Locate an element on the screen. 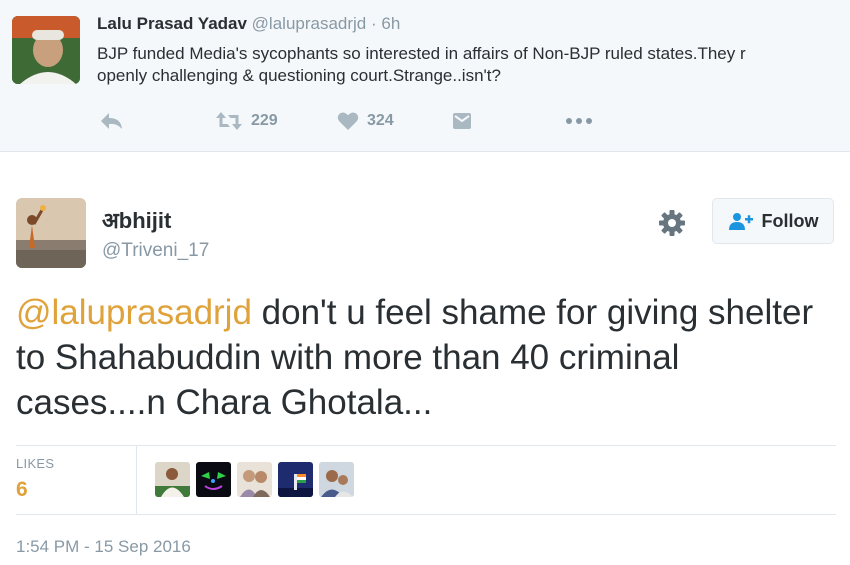 This screenshot has width=850, height=565. gear-icon is located at coordinates (672, 223).